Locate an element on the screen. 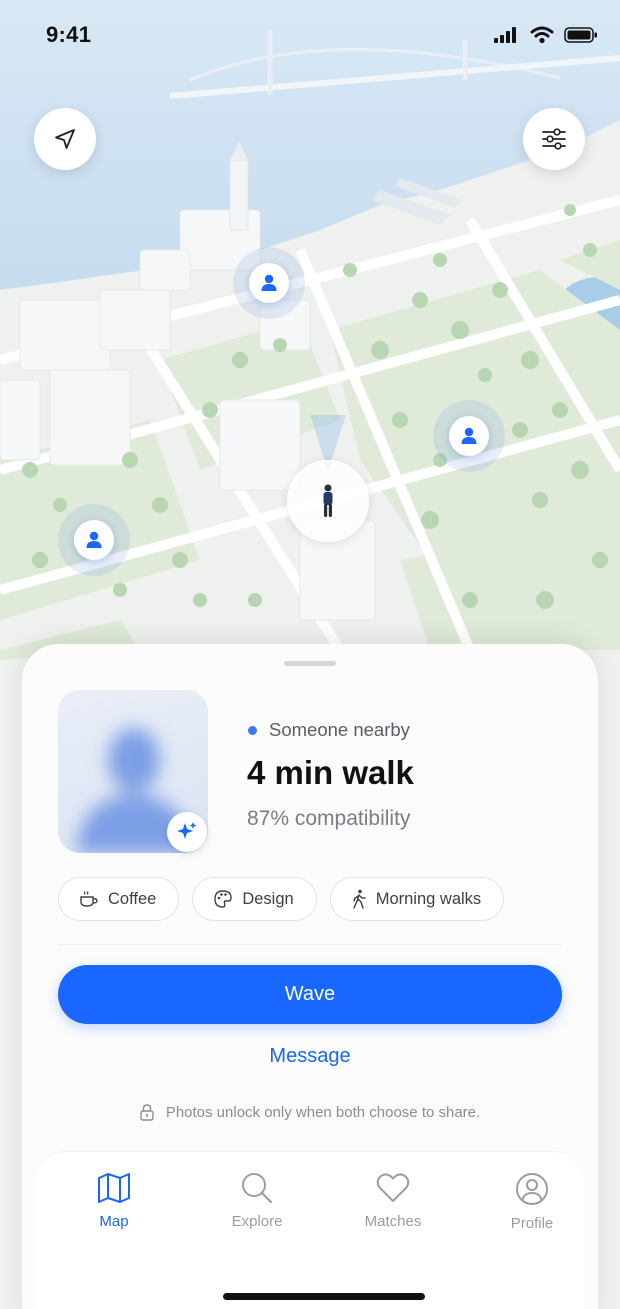 The width and height of the screenshot is (620, 1309). presence-row: Someone nearby is located at coordinates (329, 730).